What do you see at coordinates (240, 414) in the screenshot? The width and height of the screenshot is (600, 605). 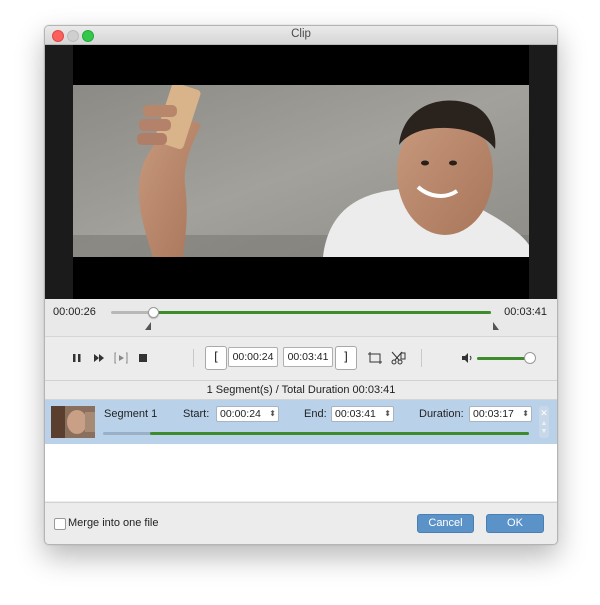 I see `segment-start-value: 00:00:24` at bounding box center [240, 414].